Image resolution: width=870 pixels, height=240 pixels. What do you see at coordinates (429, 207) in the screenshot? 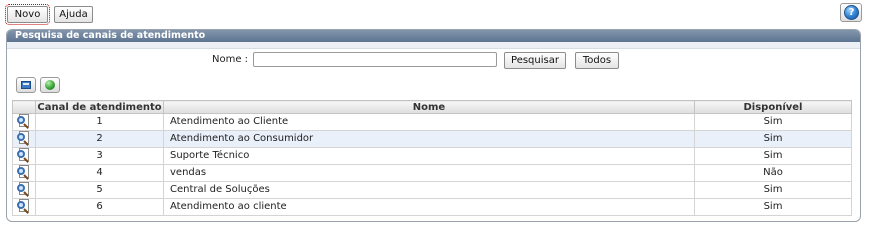
I see `nome-cell: Atendimento ao cliente` at bounding box center [429, 207].